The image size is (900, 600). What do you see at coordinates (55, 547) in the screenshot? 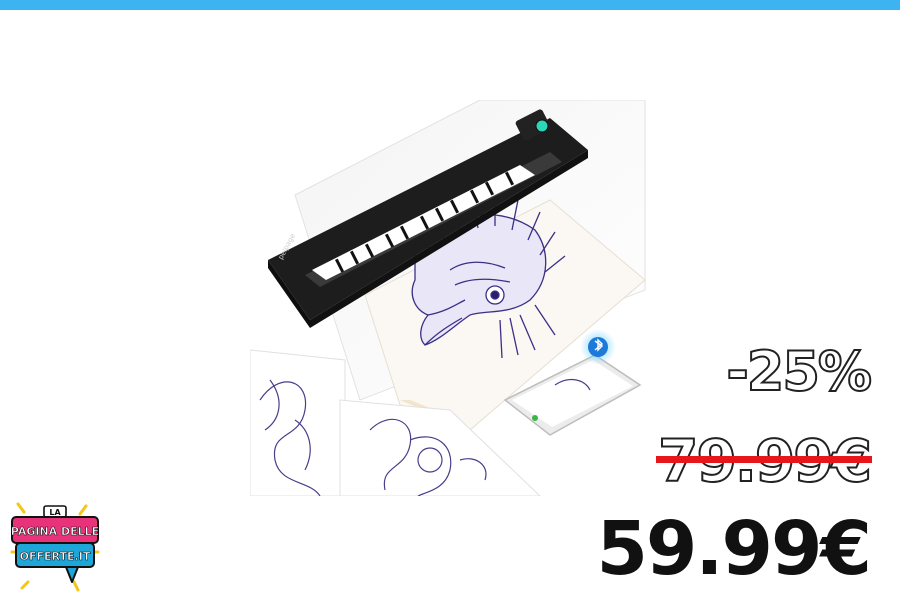
I see `site-logo: LA PAGINA DELLE OFFERTE.IT` at bounding box center [55, 547].